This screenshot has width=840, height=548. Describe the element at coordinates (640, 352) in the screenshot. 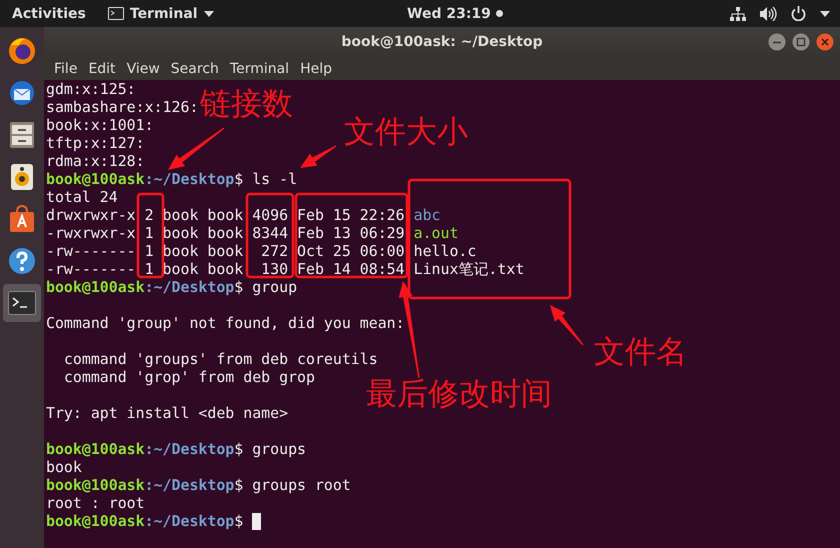

I see `annotation-label: 文件名` at that location.